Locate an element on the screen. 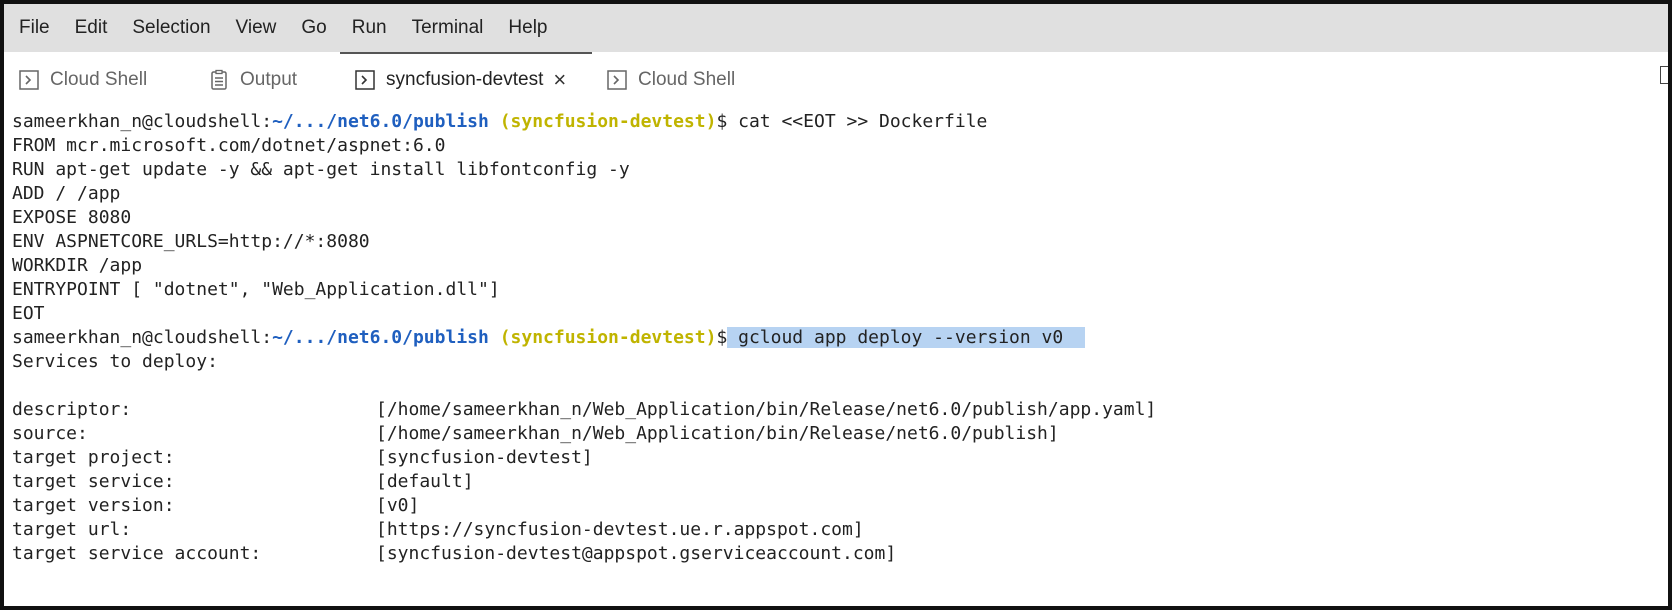 The width and height of the screenshot is (1672, 610). tab-output: Output is located at coordinates (252, 80).